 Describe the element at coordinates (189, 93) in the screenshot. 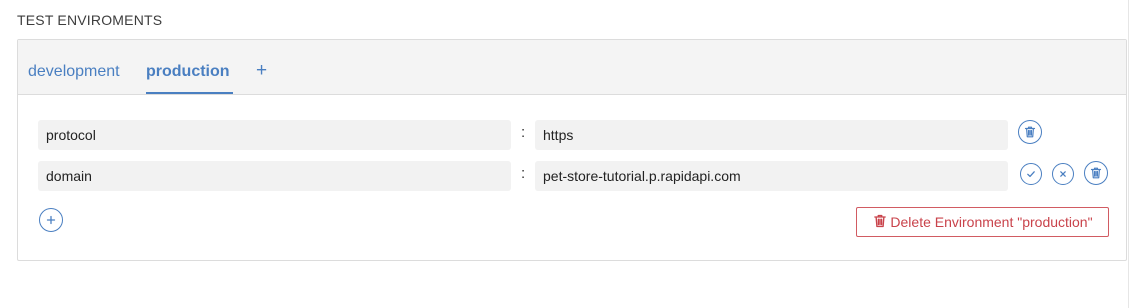

I see `active-tab-indicator` at that location.